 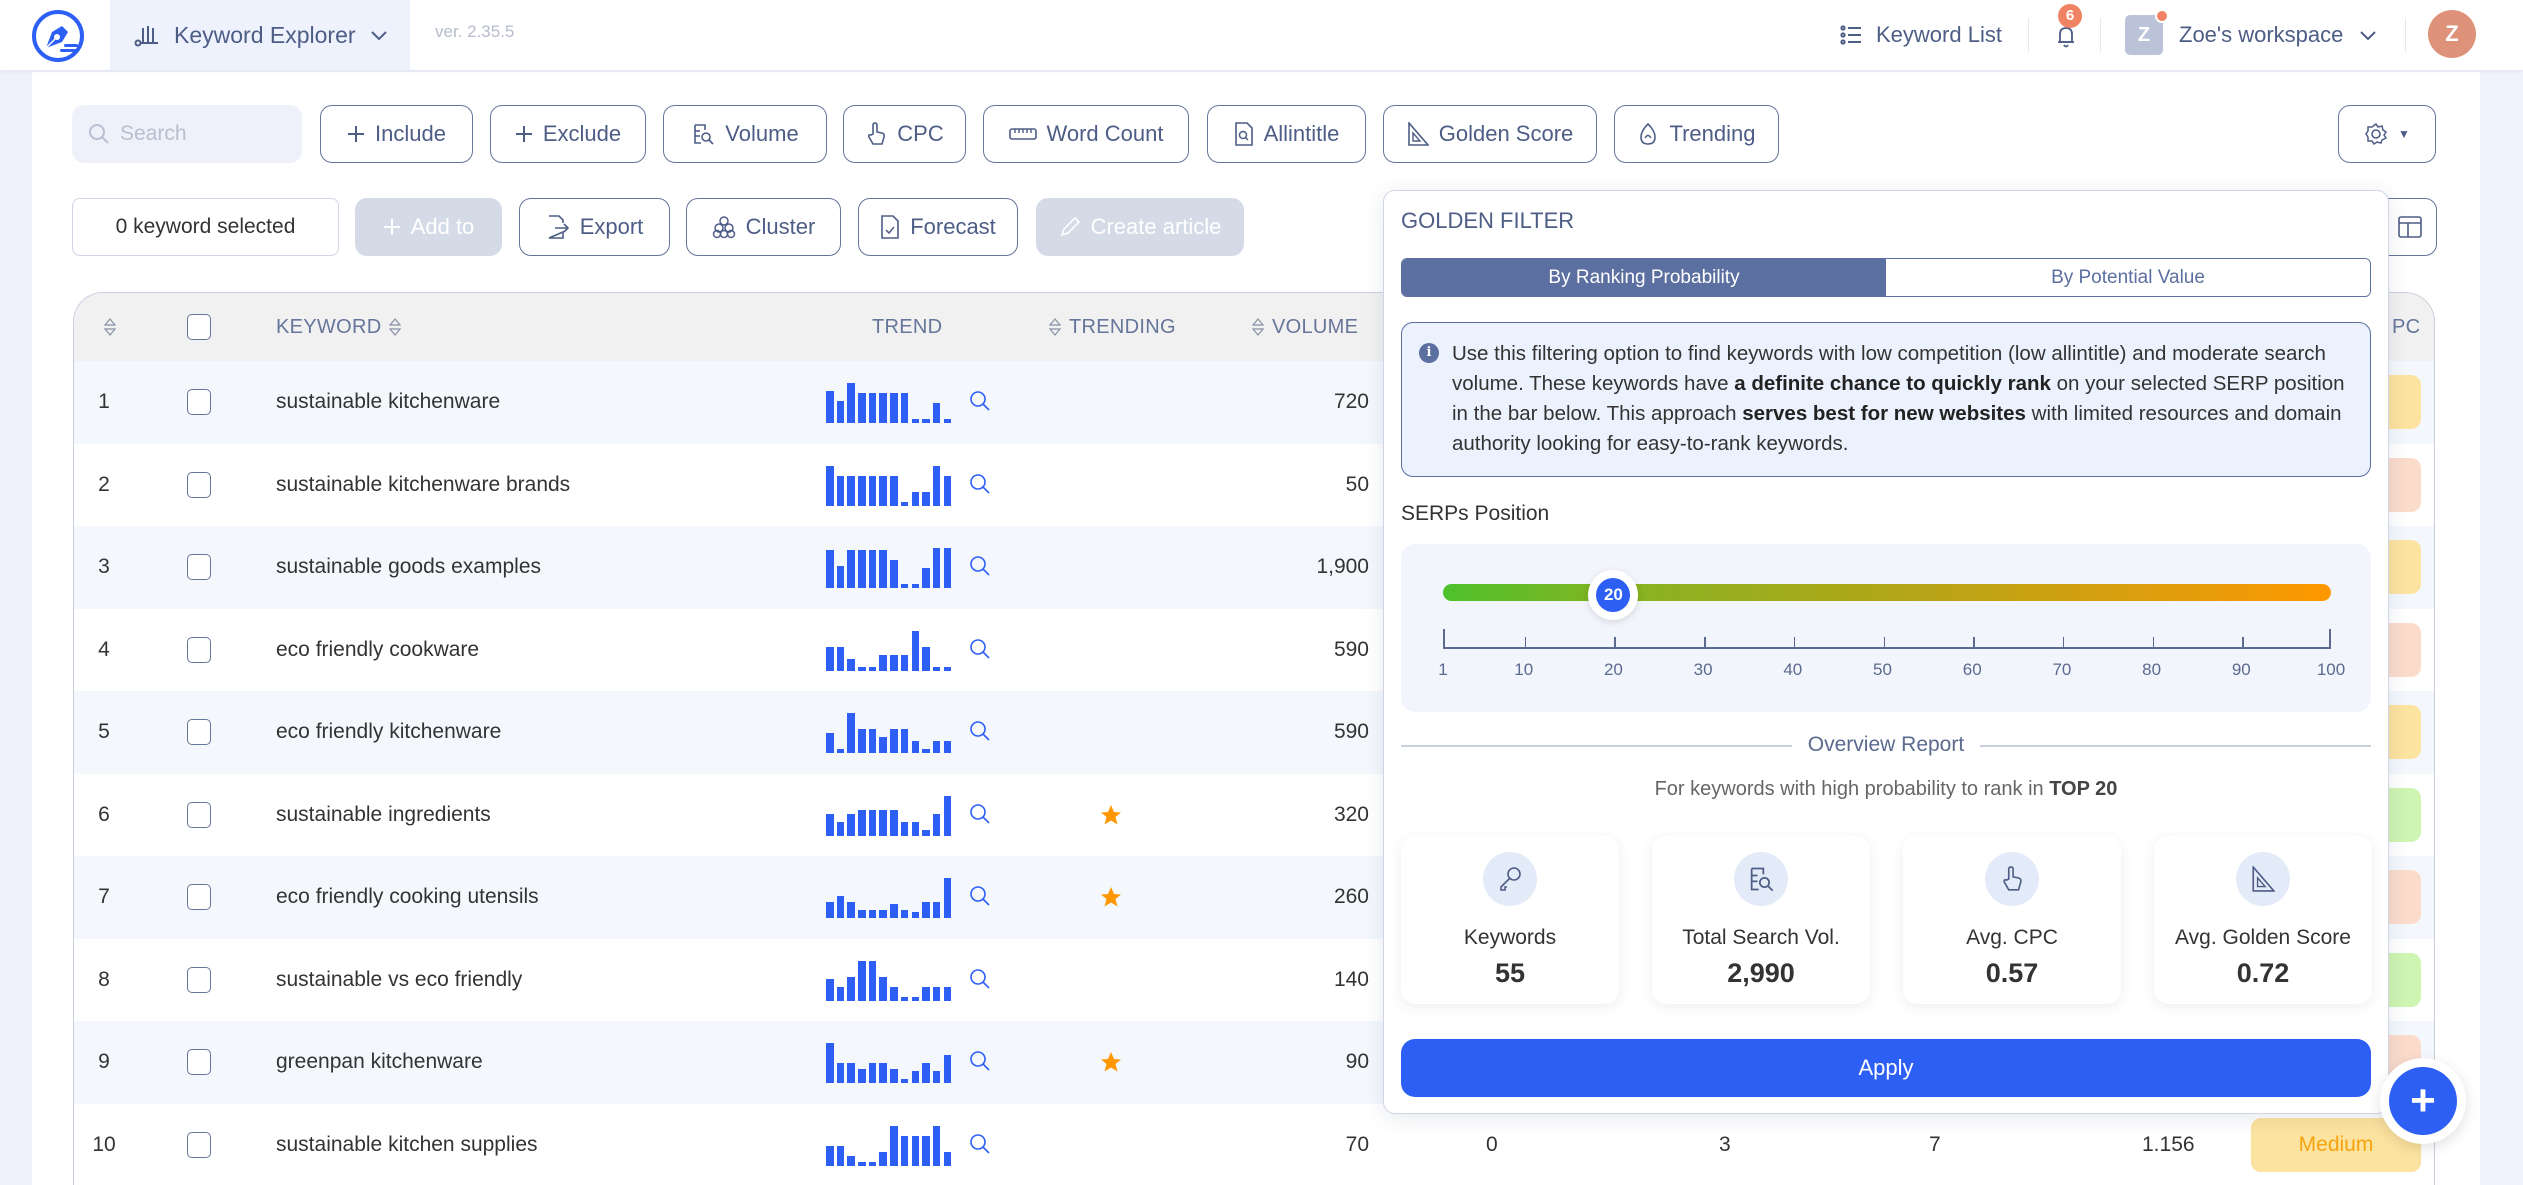 What do you see at coordinates (1887, 592) in the screenshot?
I see `slider-track` at bounding box center [1887, 592].